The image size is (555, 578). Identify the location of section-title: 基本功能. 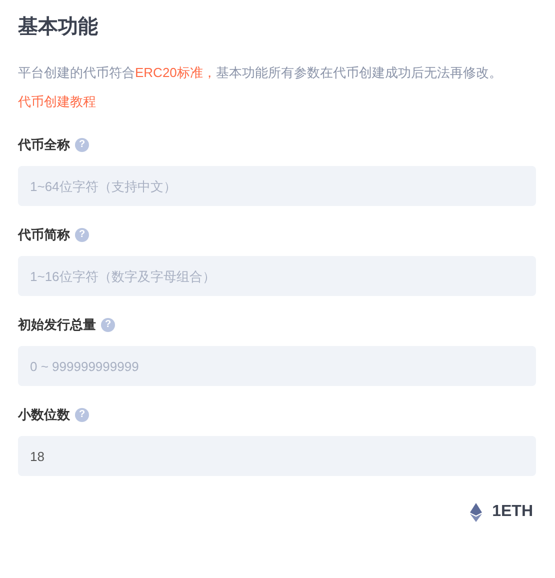
(58, 27).